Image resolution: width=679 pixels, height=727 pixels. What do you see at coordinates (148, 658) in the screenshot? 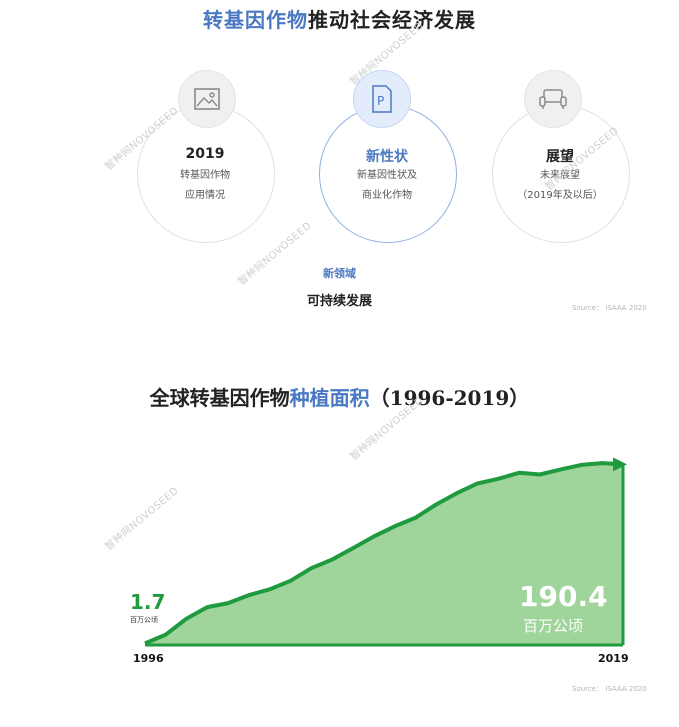
I see `x-tick-label-start: 1996` at bounding box center [148, 658].